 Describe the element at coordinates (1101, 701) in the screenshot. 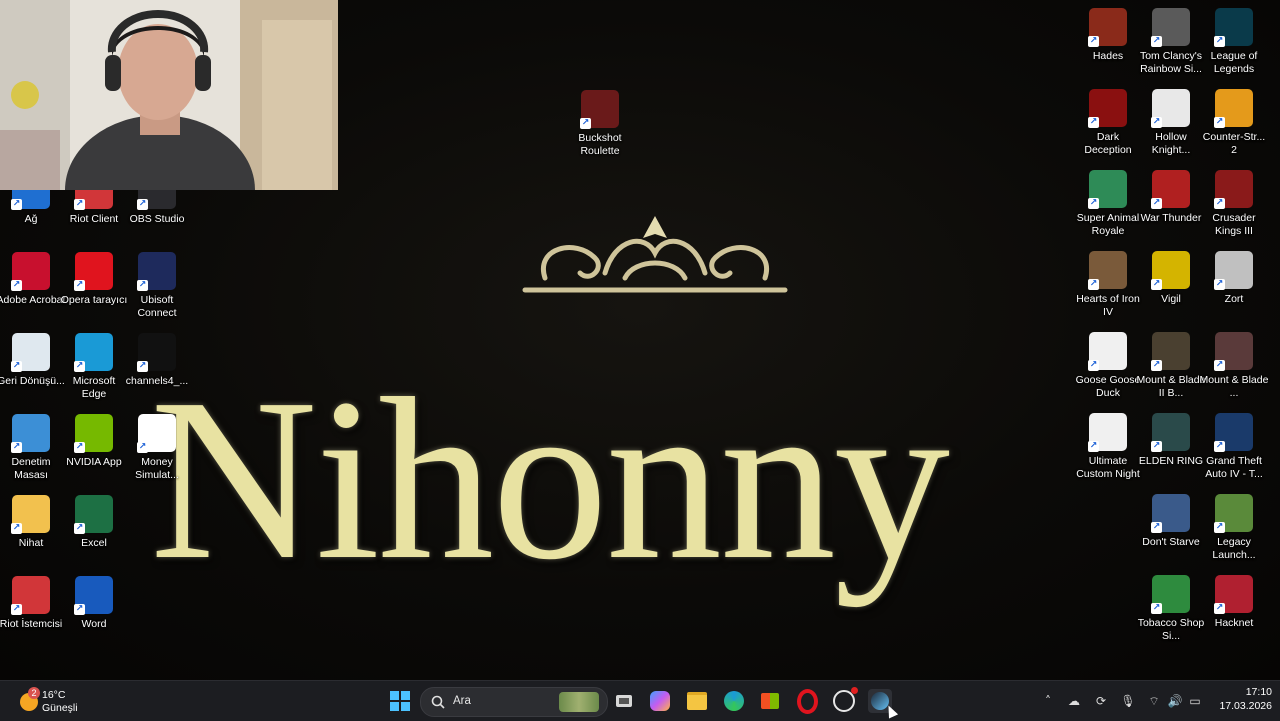

I see `tray-sync-icon: ⟳` at that location.